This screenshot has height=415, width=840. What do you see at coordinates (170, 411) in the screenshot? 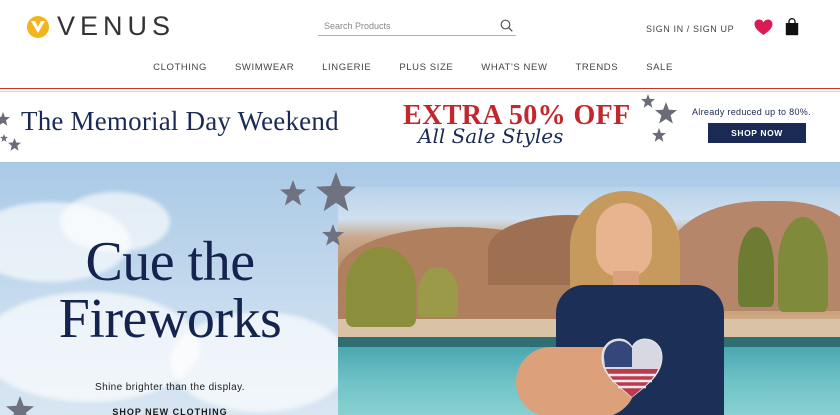
I see `hero-cta-link: SHOP NEW CLOTHING` at bounding box center [170, 411].